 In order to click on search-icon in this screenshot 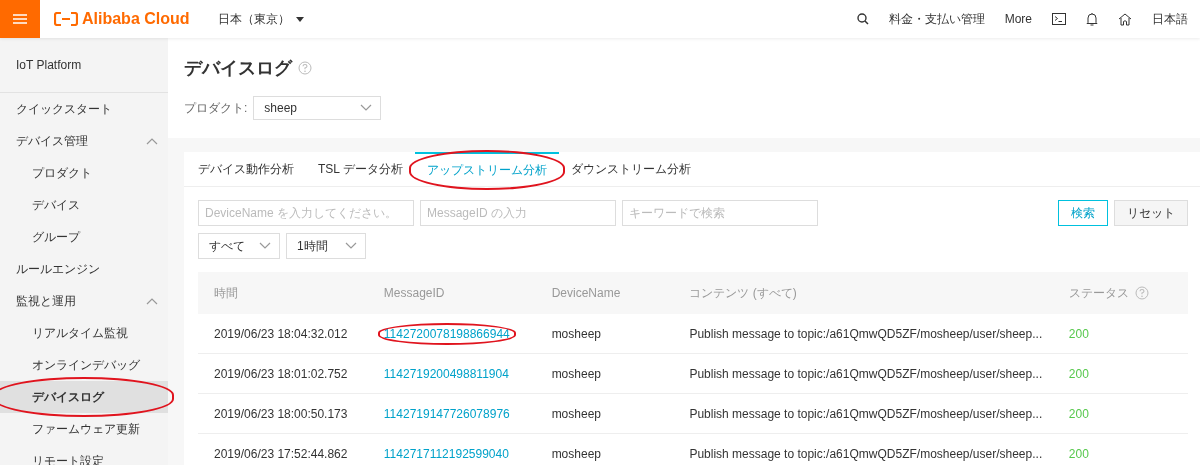, I will do `click(862, 19)`.